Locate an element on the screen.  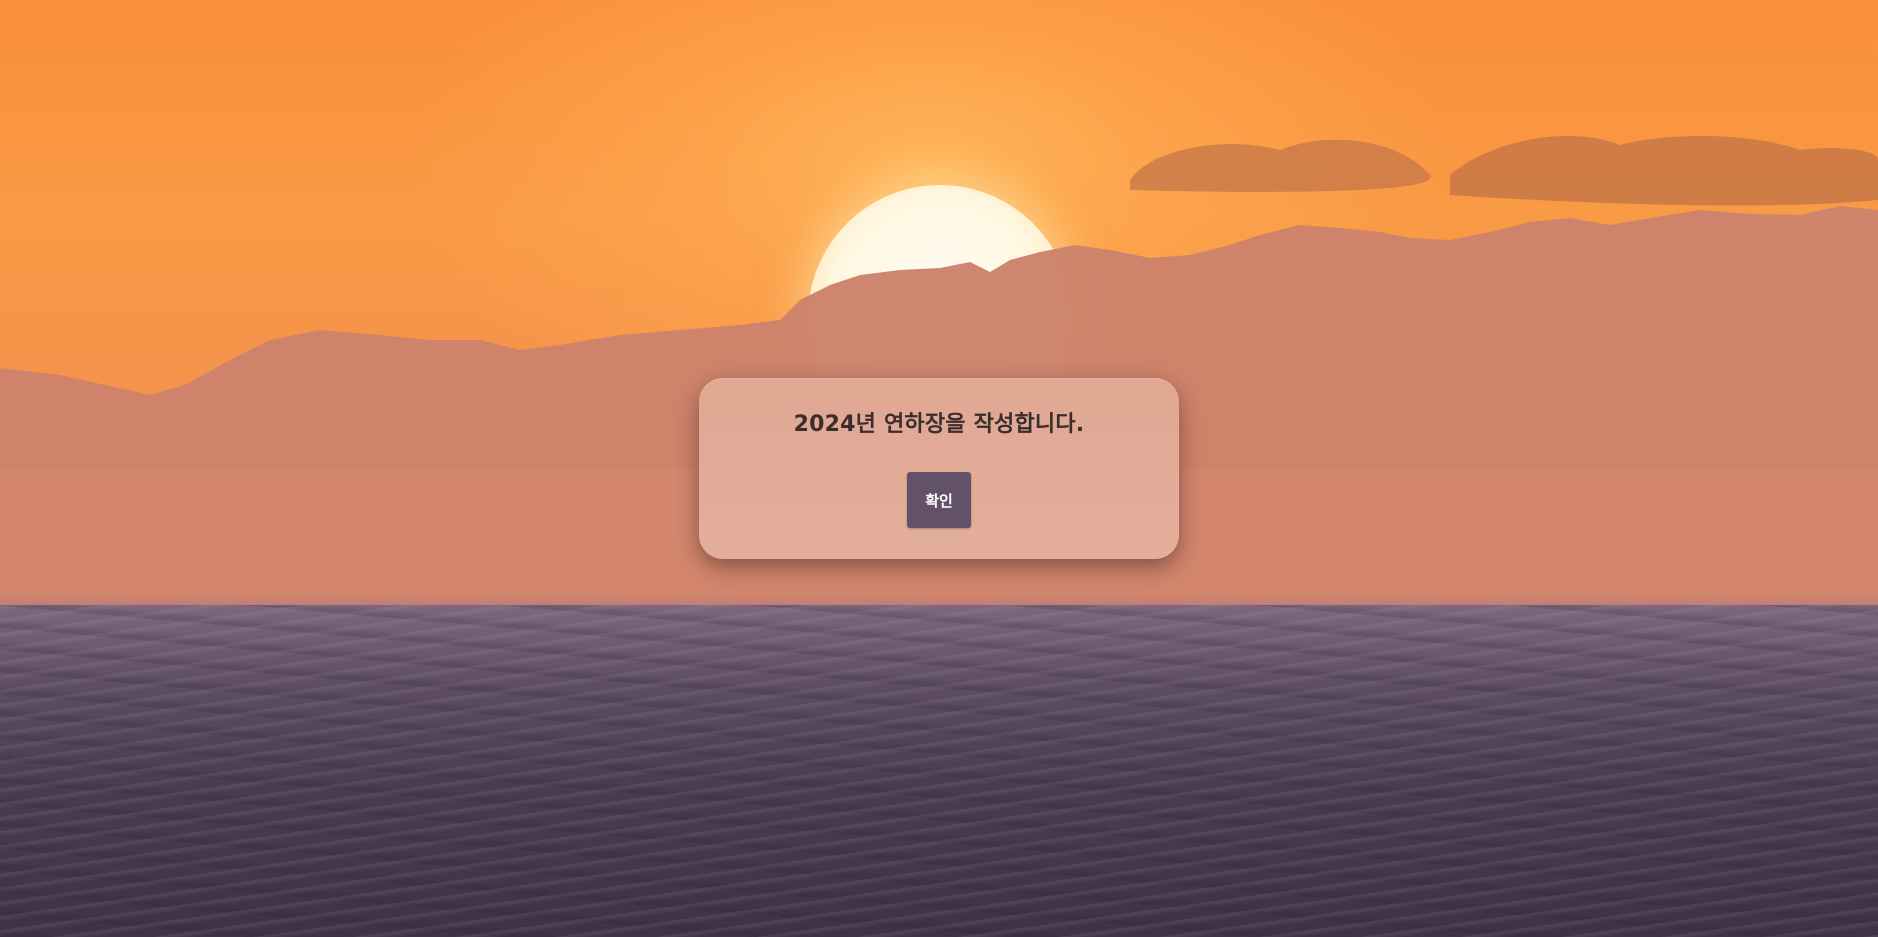
dialog-message: 2024년 연하장을 작성합니다. is located at coordinates (939, 424).